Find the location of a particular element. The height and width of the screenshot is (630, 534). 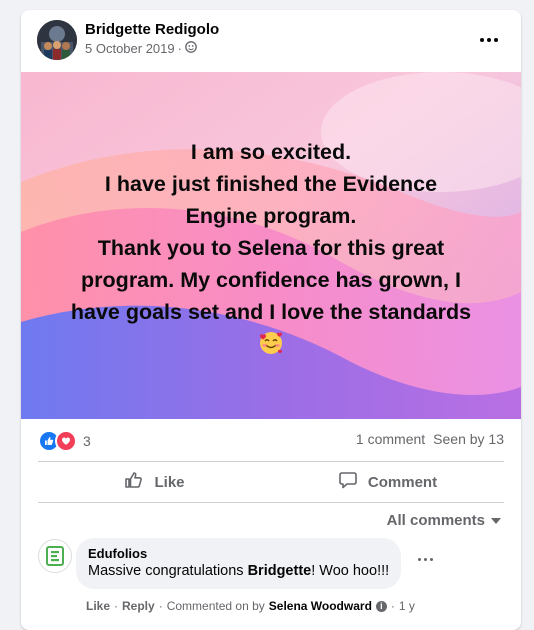

post-text-line: program. My confidence has grown, I is located at coordinates (271, 279).